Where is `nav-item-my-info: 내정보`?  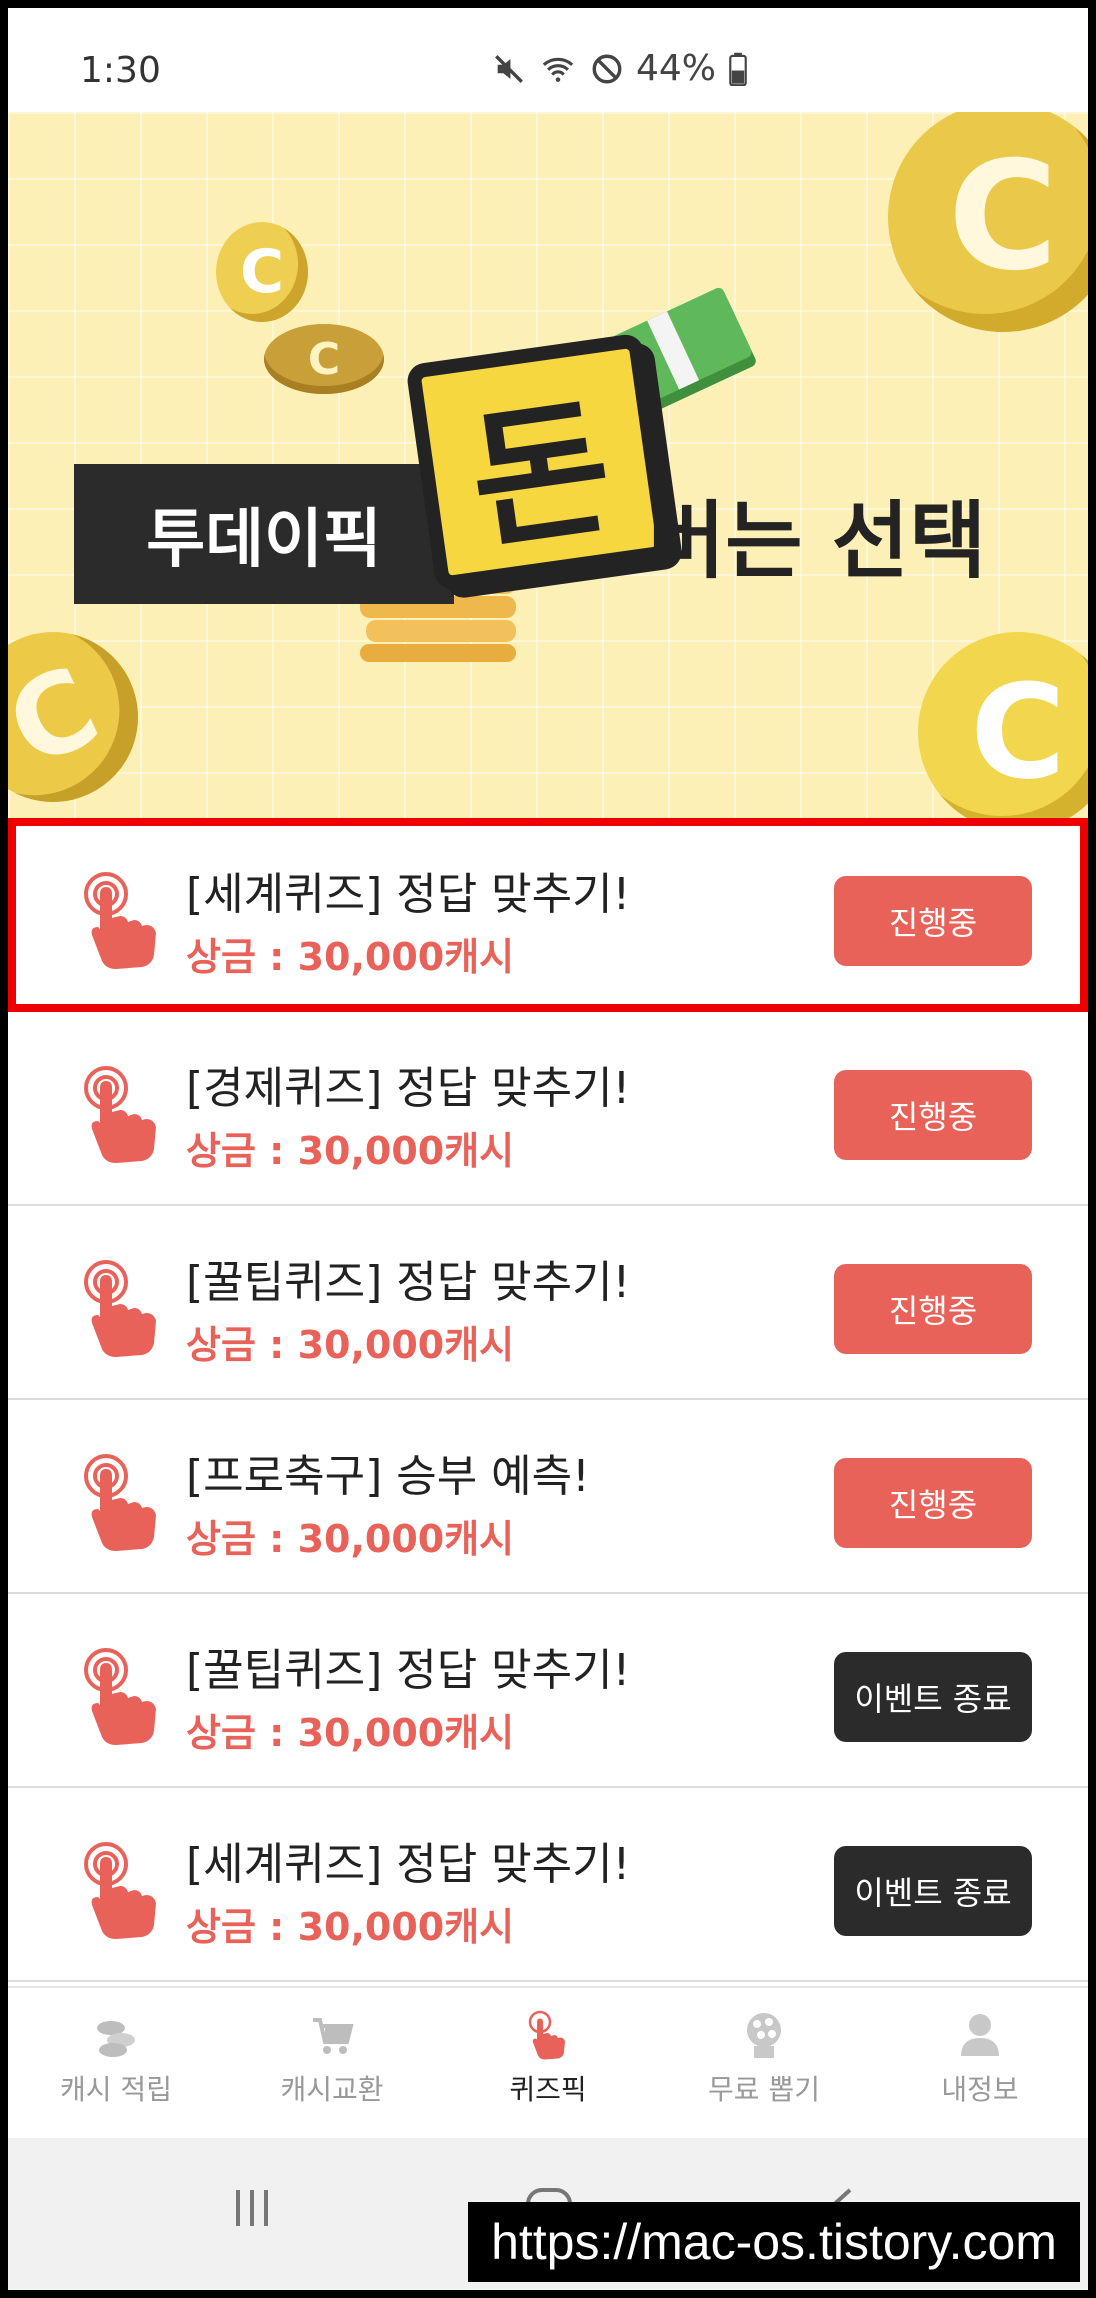 nav-item-my-info: 내정보 is located at coordinates (980, 2064).